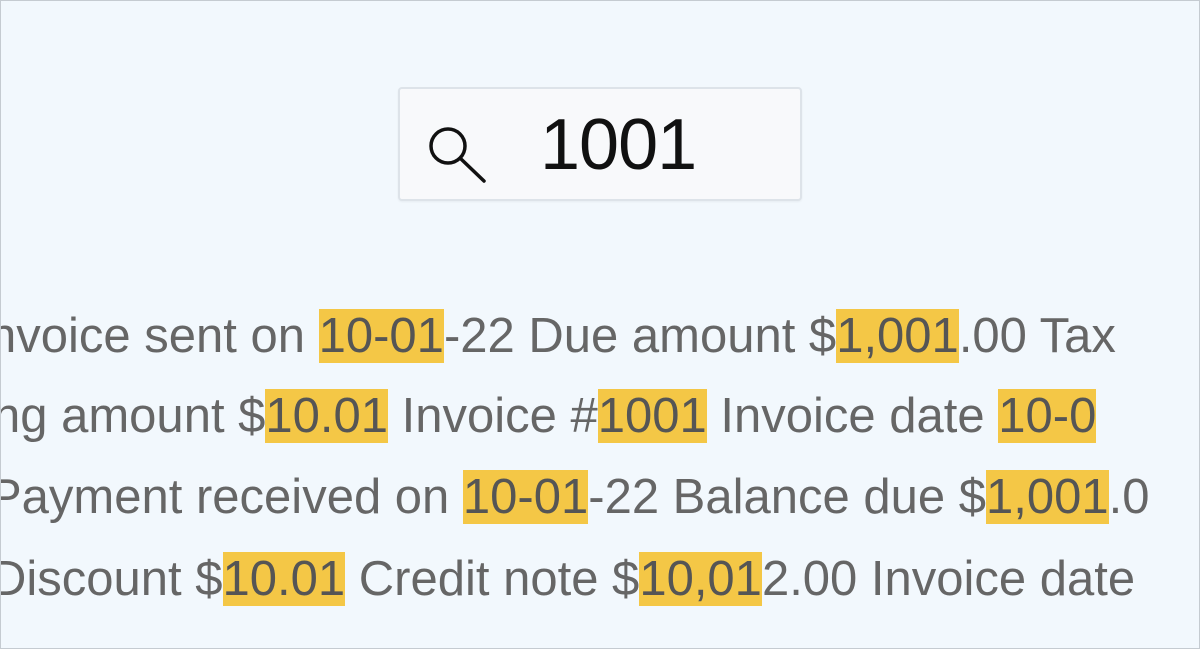 The image size is (1200, 649). Describe the element at coordinates (652, 416) in the screenshot. I see `match-highlight: 1001` at that location.